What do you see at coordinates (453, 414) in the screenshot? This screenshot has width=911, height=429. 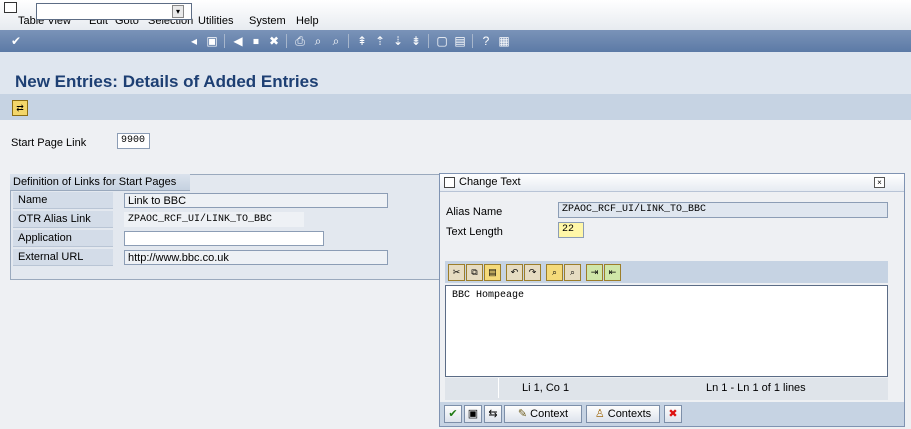 I see `confirm-icon: ✔` at bounding box center [453, 414].